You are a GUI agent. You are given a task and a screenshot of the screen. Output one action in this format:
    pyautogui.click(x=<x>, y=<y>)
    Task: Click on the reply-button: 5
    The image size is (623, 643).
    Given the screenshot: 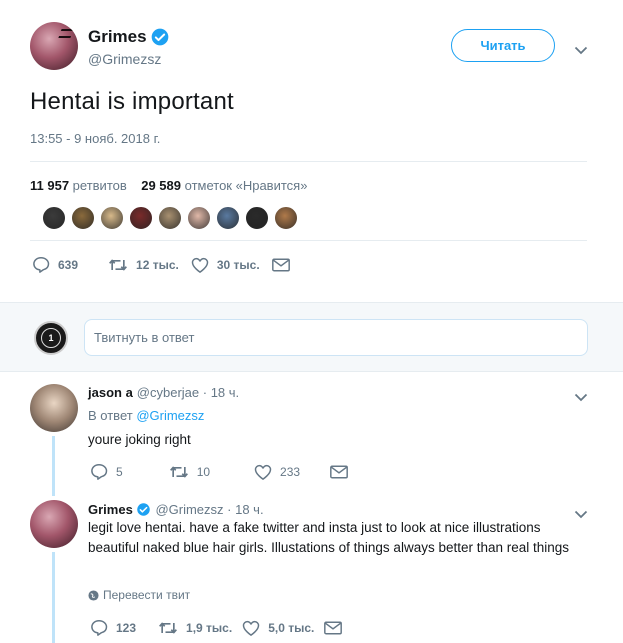 What is the action you would take?
    pyautogui.click(x=106, y=471)
    